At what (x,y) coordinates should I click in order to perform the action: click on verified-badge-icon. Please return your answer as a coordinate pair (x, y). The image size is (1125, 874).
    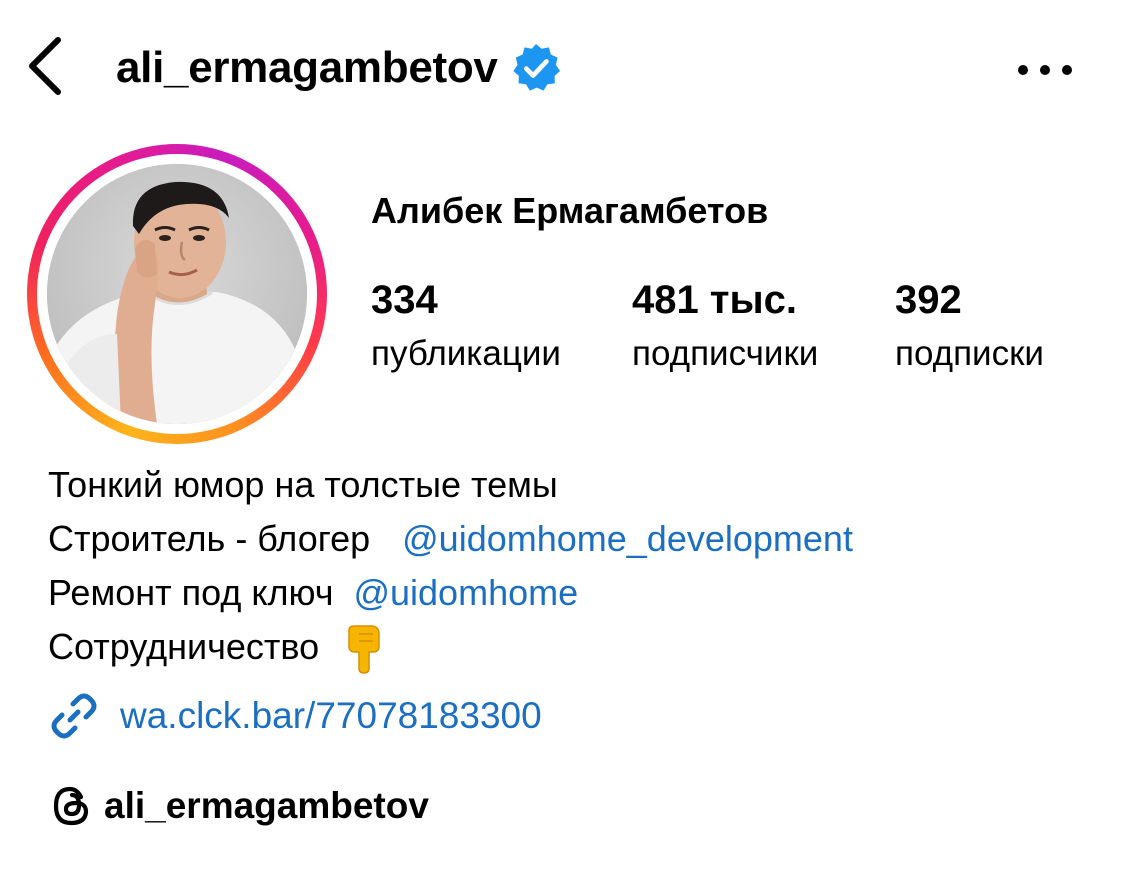
    Looking at the image, I should click on (536, 67).